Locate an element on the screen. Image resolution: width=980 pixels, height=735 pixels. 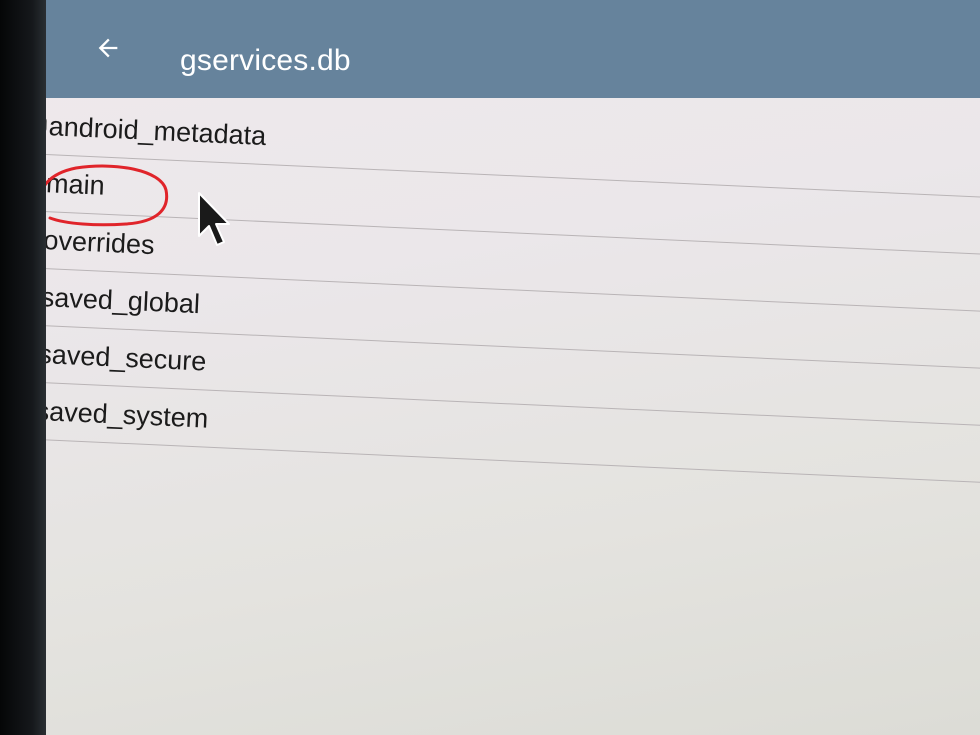
list-item-label: android_metadata is located at coordinates (157, 130).